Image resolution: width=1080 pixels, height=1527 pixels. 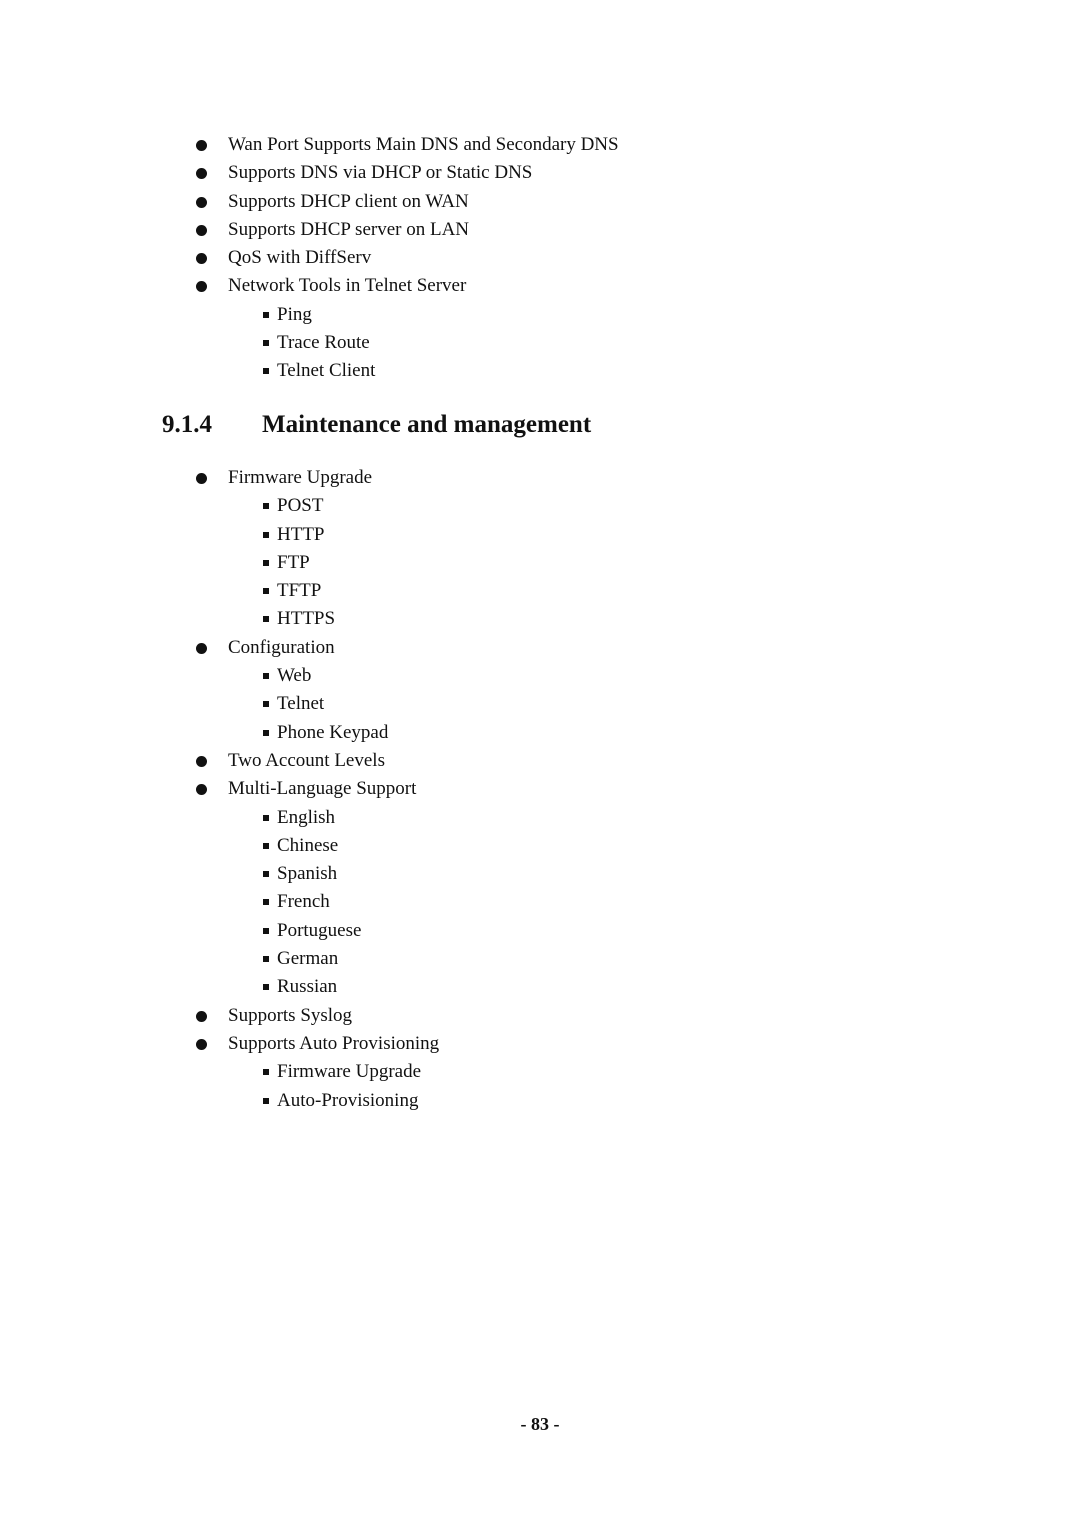 What do you see at coordinates (219, 591) in the screenshot?
I see `sub-list-item: TFTP` at bounding box center [219, 591].